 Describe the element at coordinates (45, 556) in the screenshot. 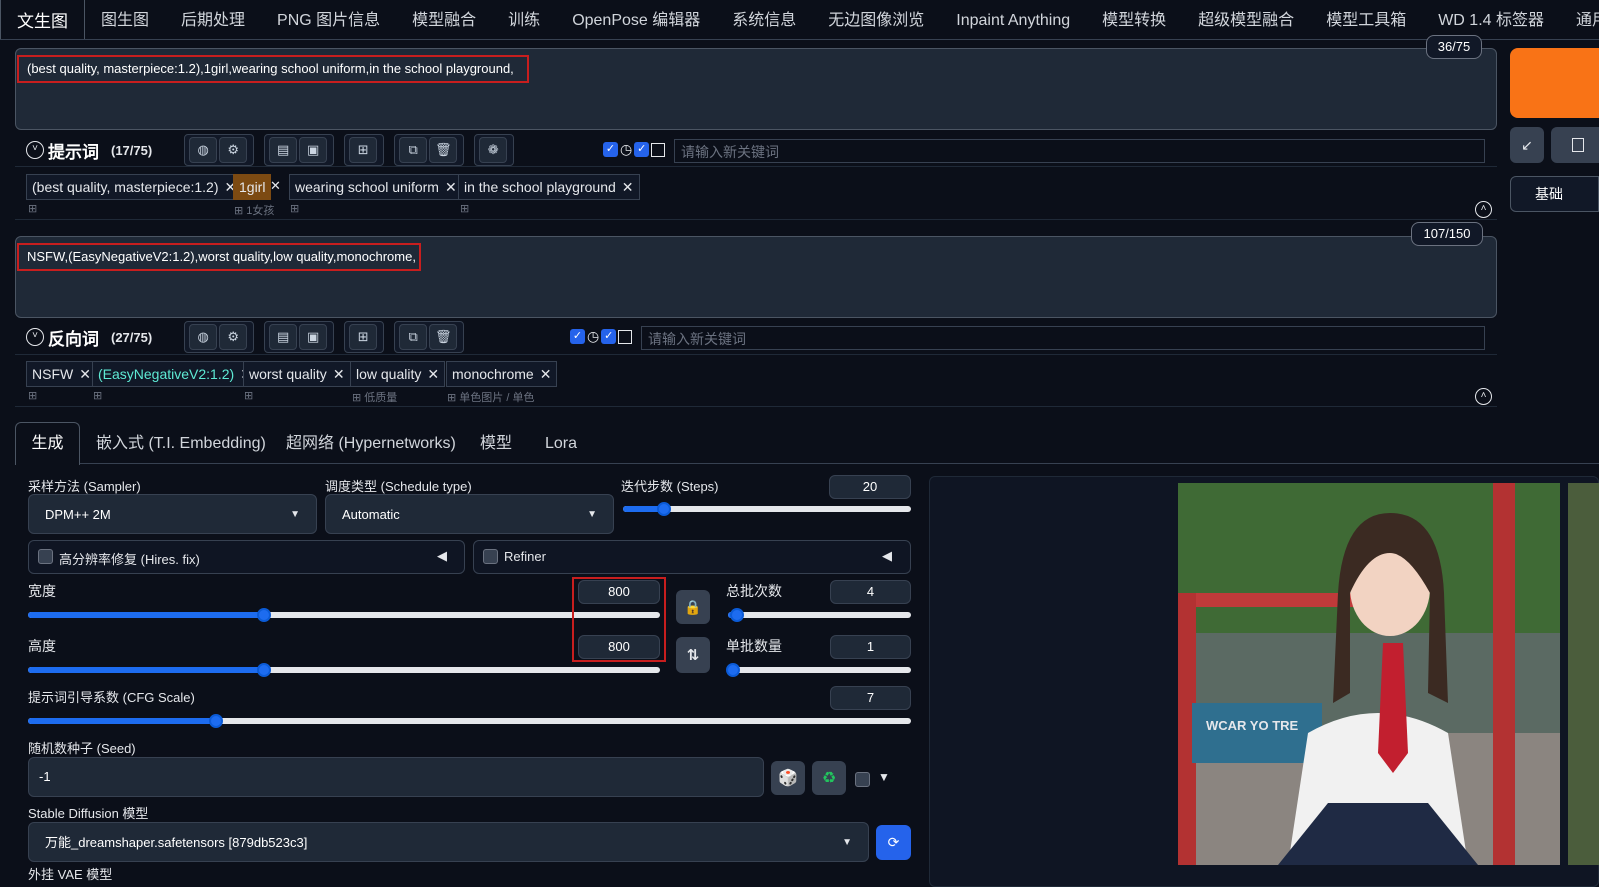

I see `hires-checkbox` at that location.